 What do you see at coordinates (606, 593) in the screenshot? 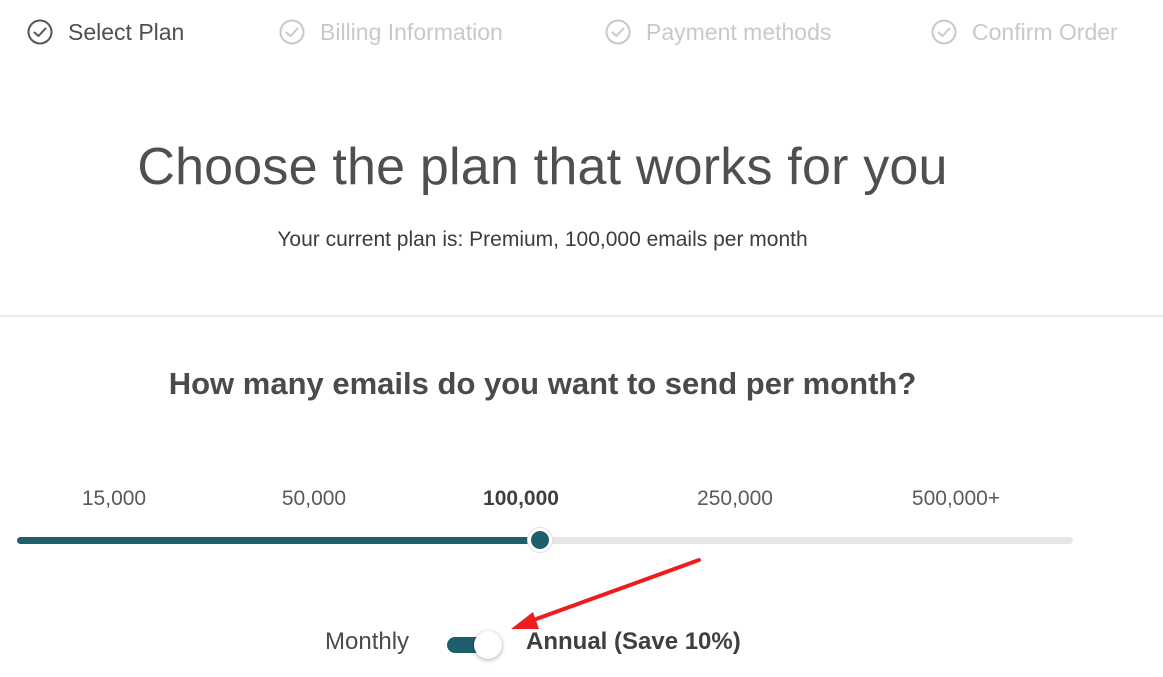
I see `annotation-arrow` at bounding box center [606, 593].